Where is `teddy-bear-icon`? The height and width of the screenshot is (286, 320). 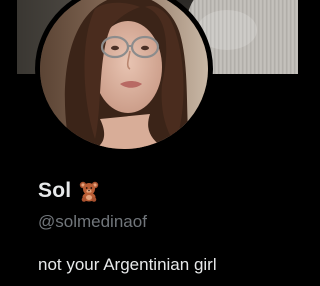
teddy-bear-icon is located at coordinates (89, 191).